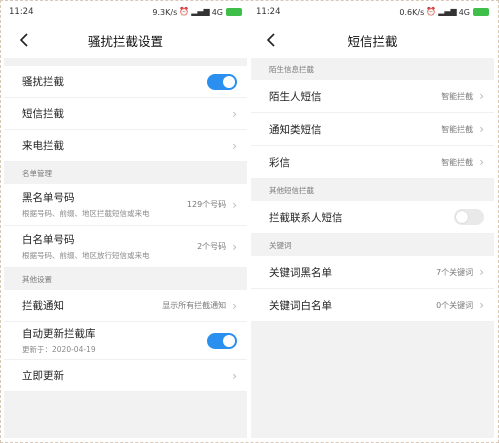  What do you see at coordinates (372, 245) in the screenshot?
I see `section-keyword: 关键词` at bounding box center [372, 245].